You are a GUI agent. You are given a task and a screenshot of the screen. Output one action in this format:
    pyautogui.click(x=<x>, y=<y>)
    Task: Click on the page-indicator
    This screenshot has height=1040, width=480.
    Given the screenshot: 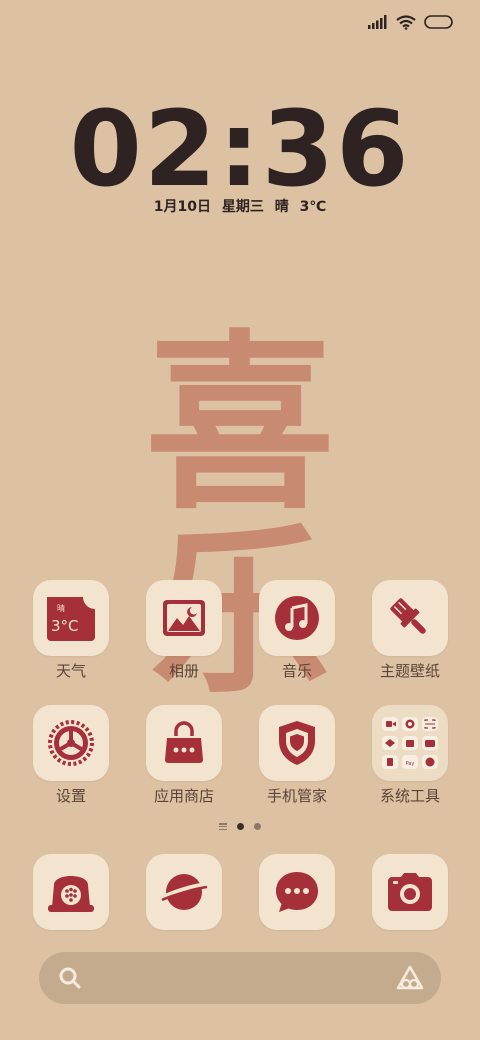 What is the action you would take?
    pyautogui.click(x=240, y=826)
    